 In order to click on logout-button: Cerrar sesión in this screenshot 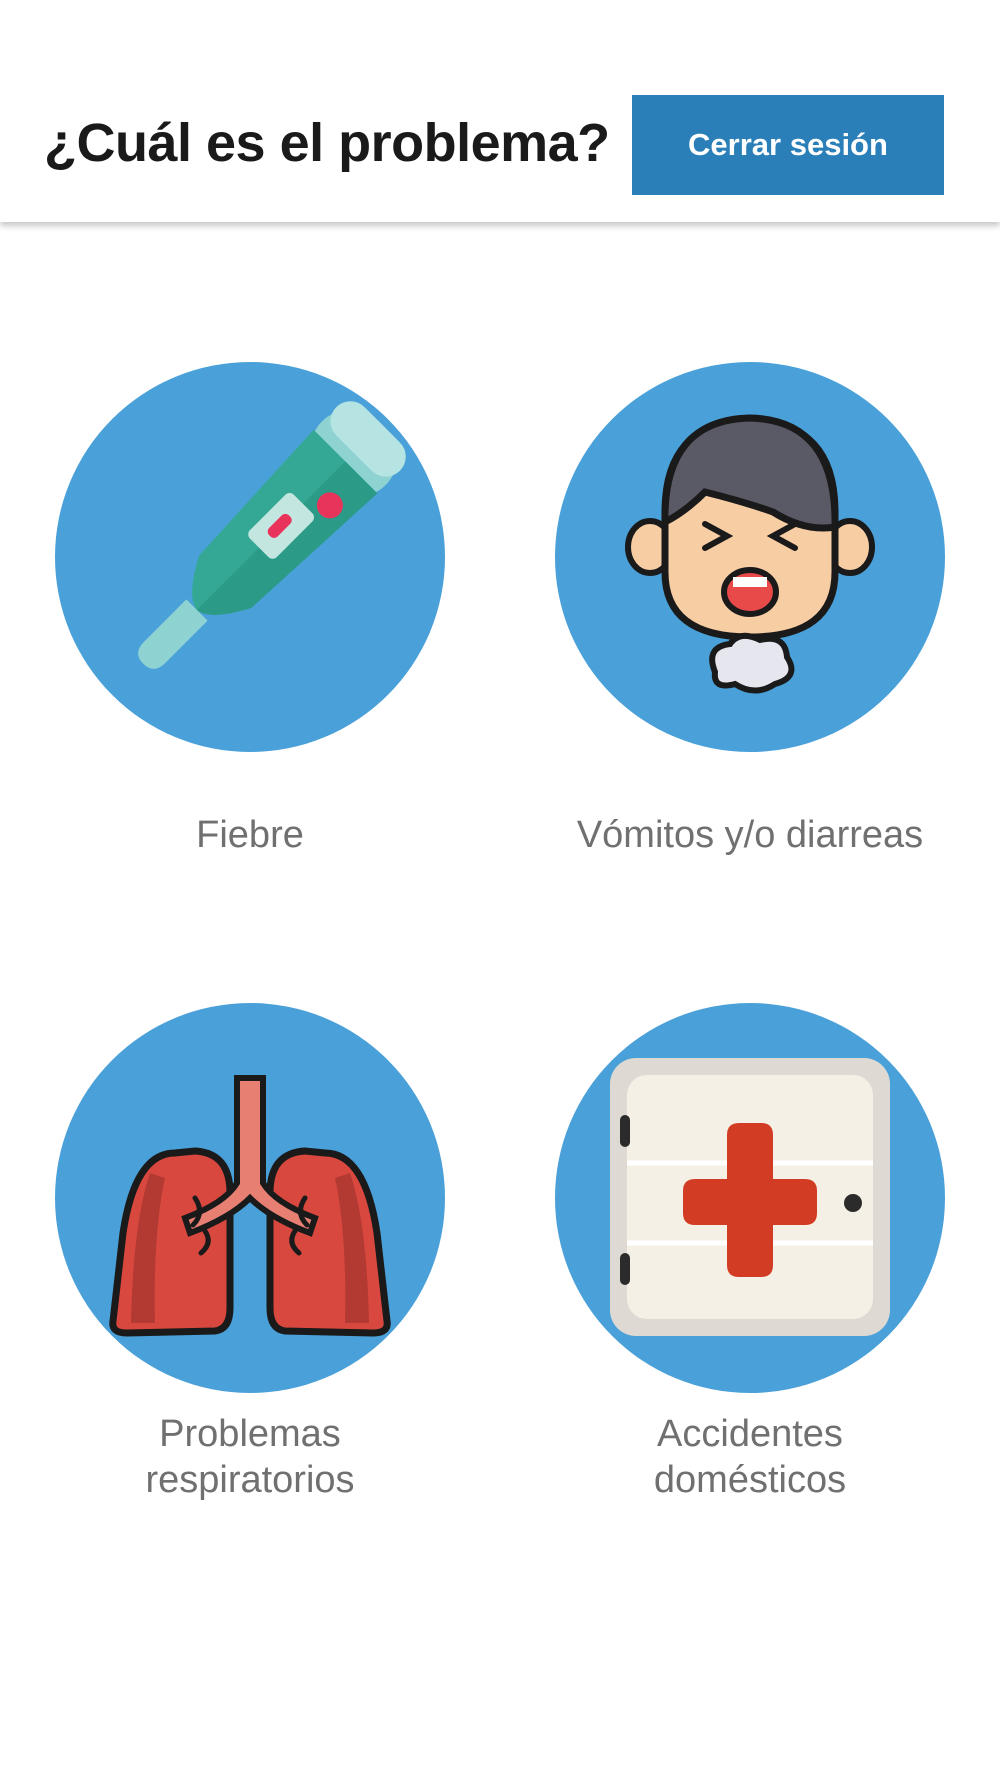, I will do `click(788, 145)`.